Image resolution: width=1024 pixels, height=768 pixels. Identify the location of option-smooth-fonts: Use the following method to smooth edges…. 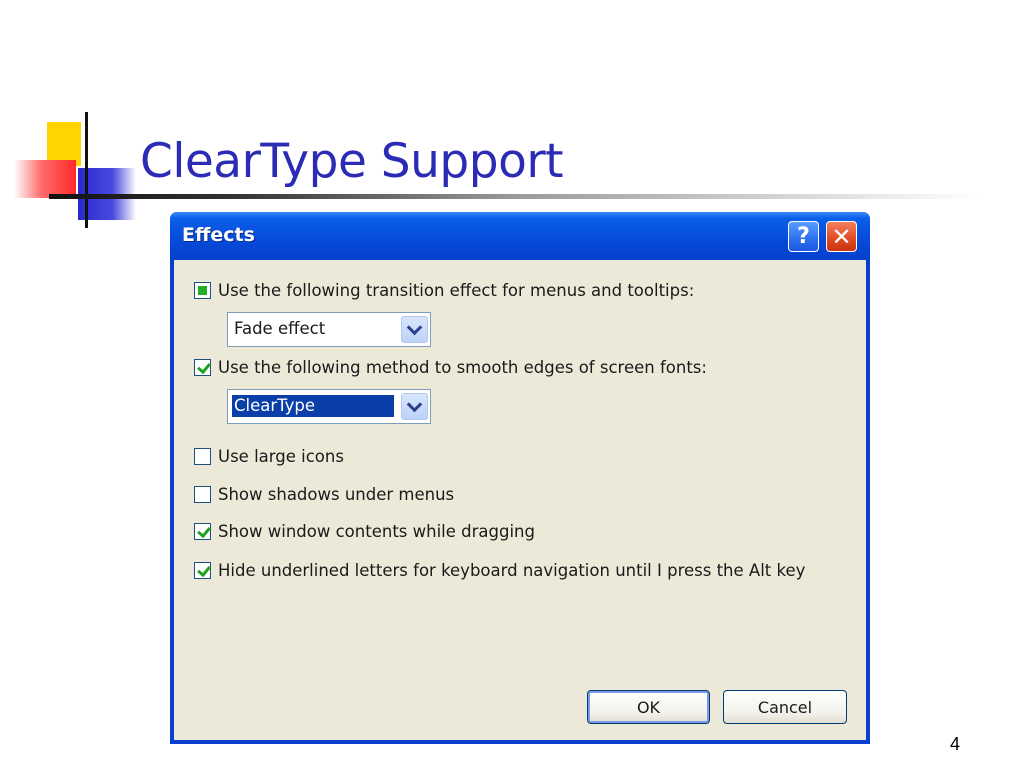
(450, 367).